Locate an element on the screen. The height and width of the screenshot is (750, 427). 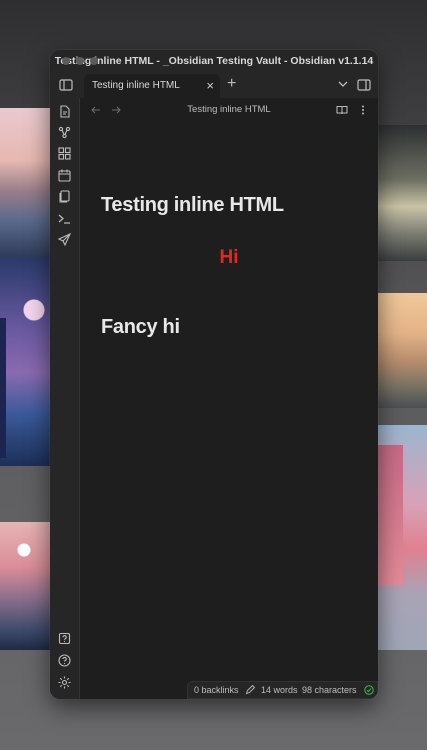
status-bar: 0 backlinks 14 words 98 characters is located at coordinates (282, 690).